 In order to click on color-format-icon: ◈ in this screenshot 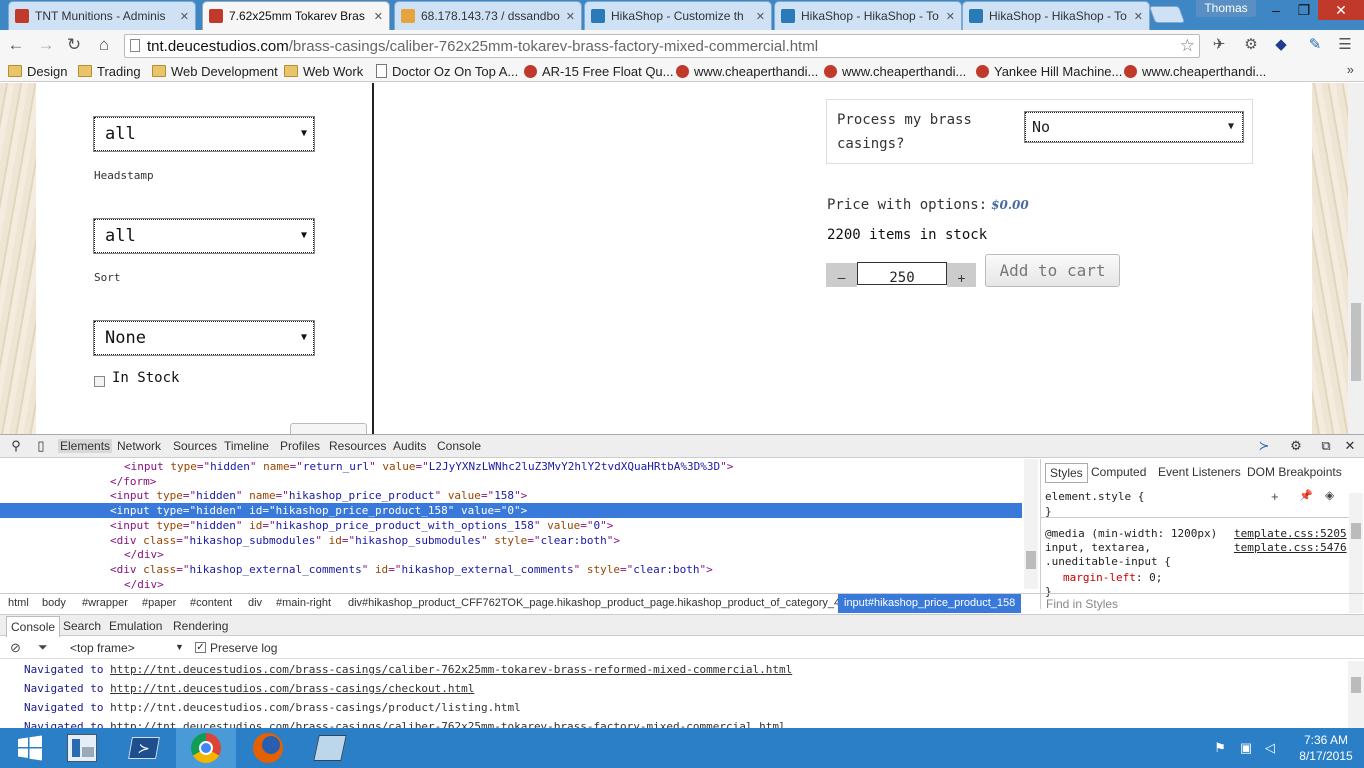, I will do `click(1329, 495)`.